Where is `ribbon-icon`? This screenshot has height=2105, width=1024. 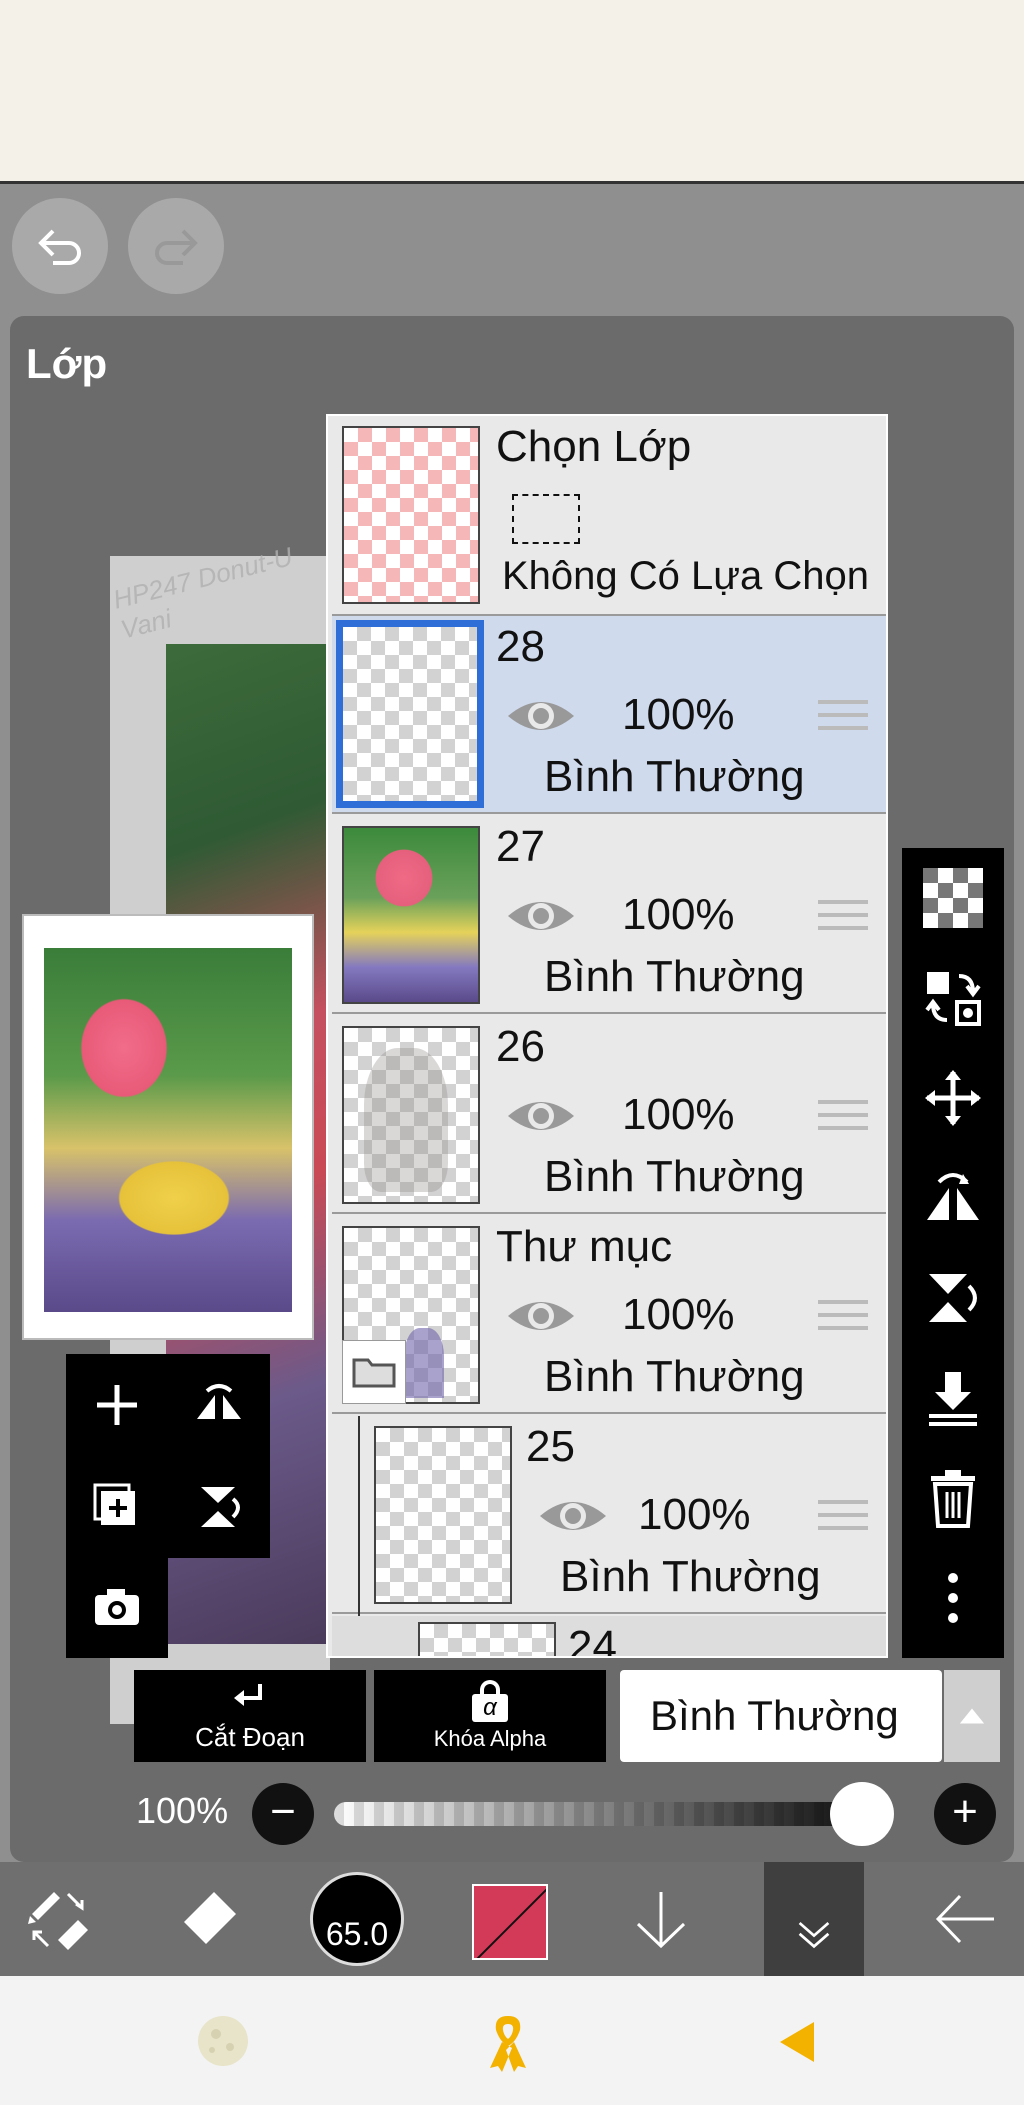
ribbon-icon is located at coordinates (508, 2042).